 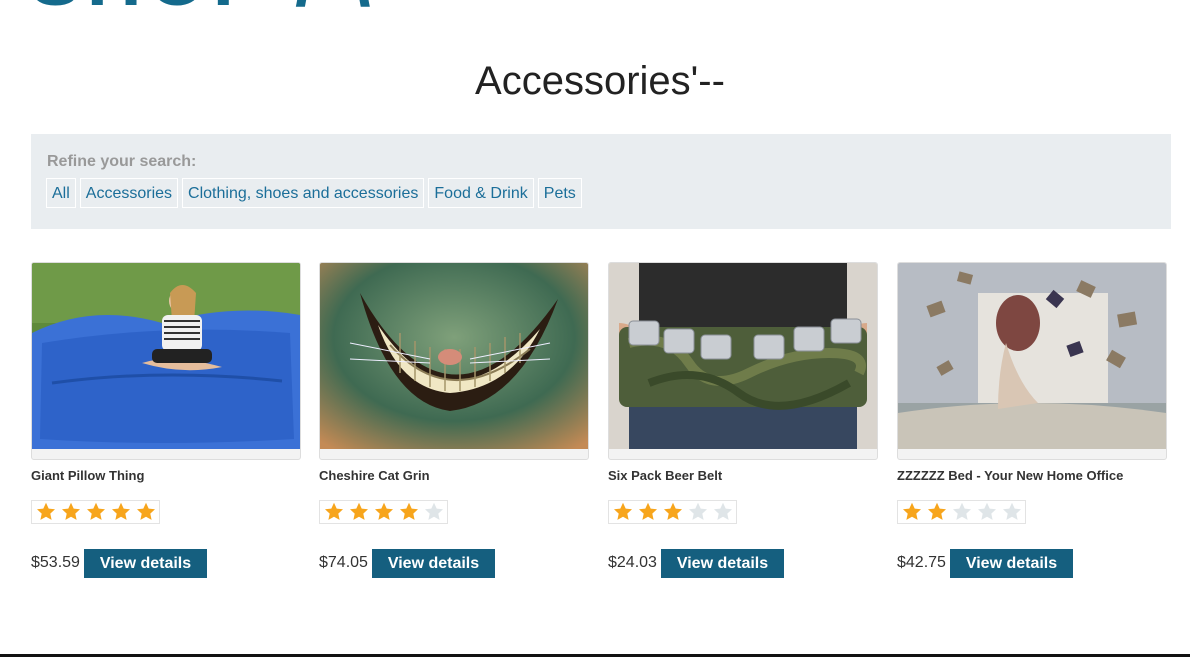 What do you see at coordinates (559, 193) in the screenshot?
I see `filter-pets: Pets` at bounding box center [559, 193].